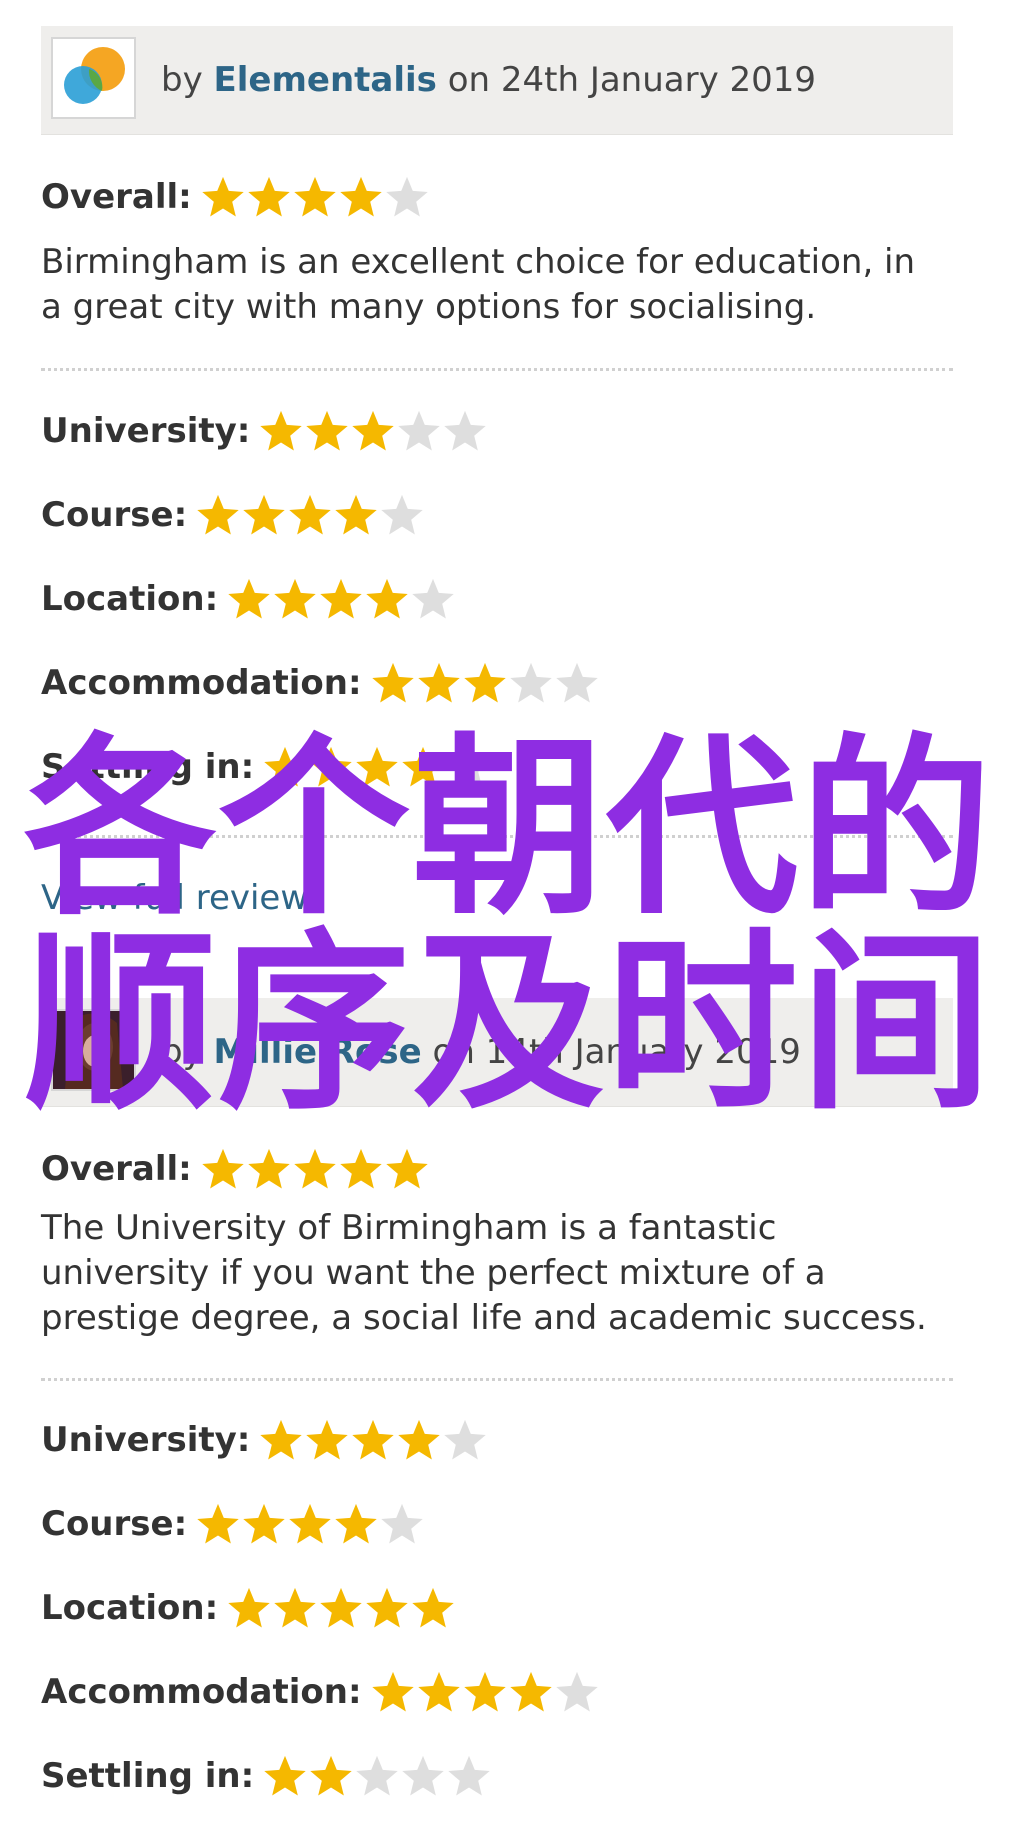 This screenshot has width=1010, height=1823. I want to click on rating-row-settling-in: Settling in:, so click(266, 1776).